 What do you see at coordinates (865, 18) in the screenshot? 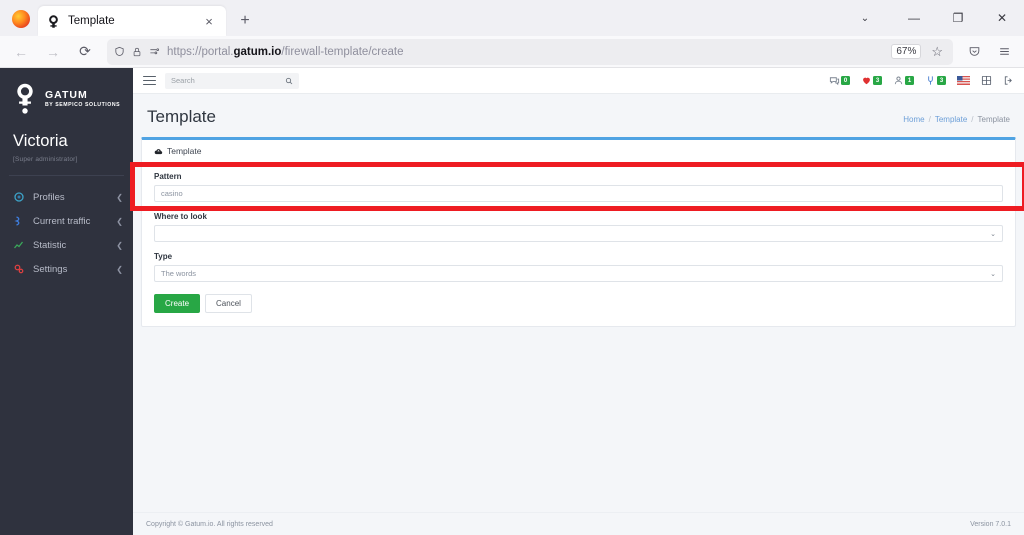
I see `tab-list-button: ⌄` at bounding box center [865, 18].